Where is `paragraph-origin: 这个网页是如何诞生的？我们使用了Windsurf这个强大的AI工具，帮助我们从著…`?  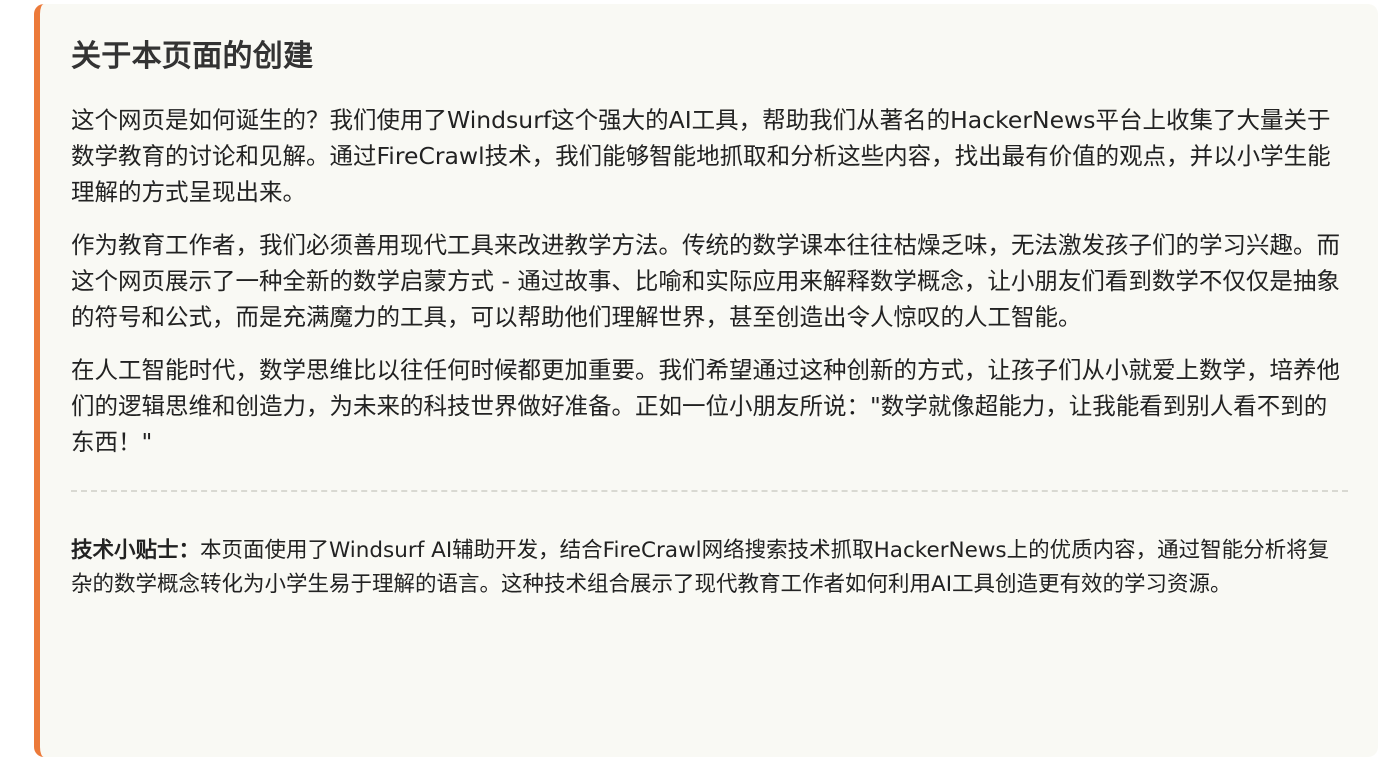
paragraph-origin: 这个网页是如何诞生的？我们使用了Windsurf这个强大的AI工具，帮助我们从著… is located at coordinates (701, 156).